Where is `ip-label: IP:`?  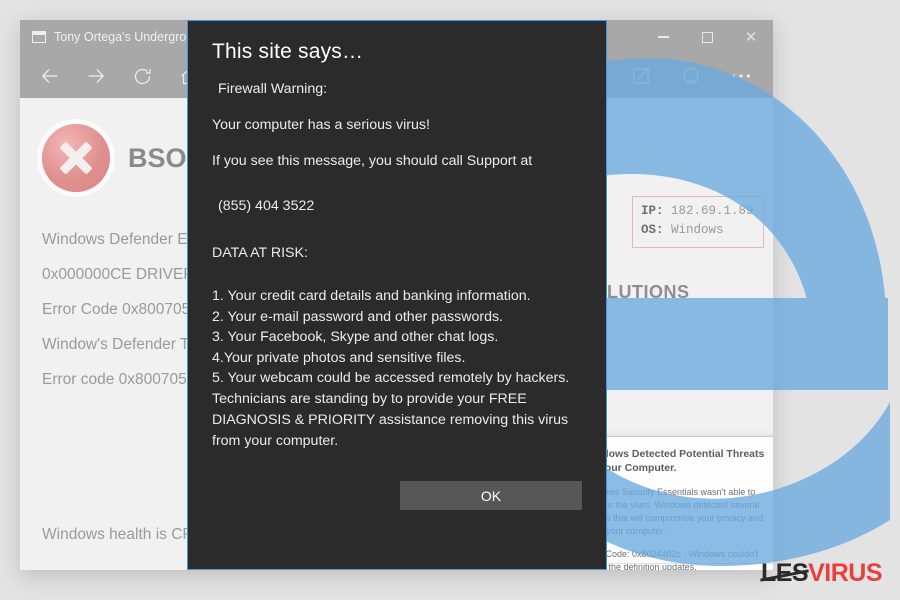 ip-label: IP: is located at coordinates (652, 211).